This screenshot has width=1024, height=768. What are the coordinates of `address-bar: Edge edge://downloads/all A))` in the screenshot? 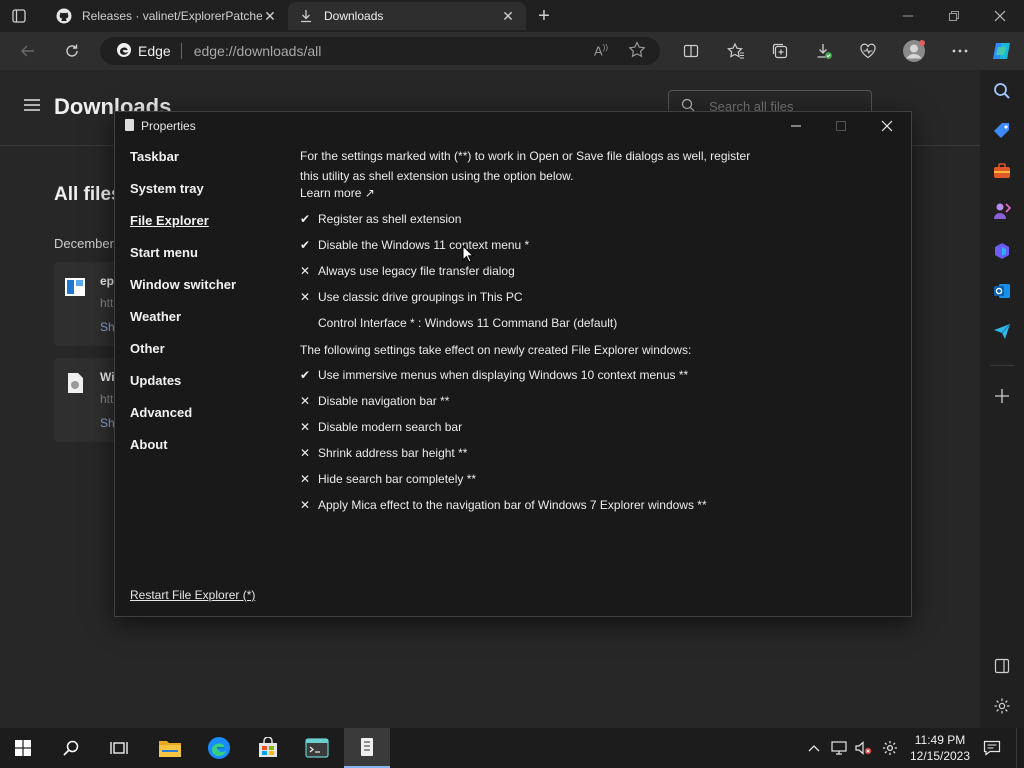 It's located at (380, 51).